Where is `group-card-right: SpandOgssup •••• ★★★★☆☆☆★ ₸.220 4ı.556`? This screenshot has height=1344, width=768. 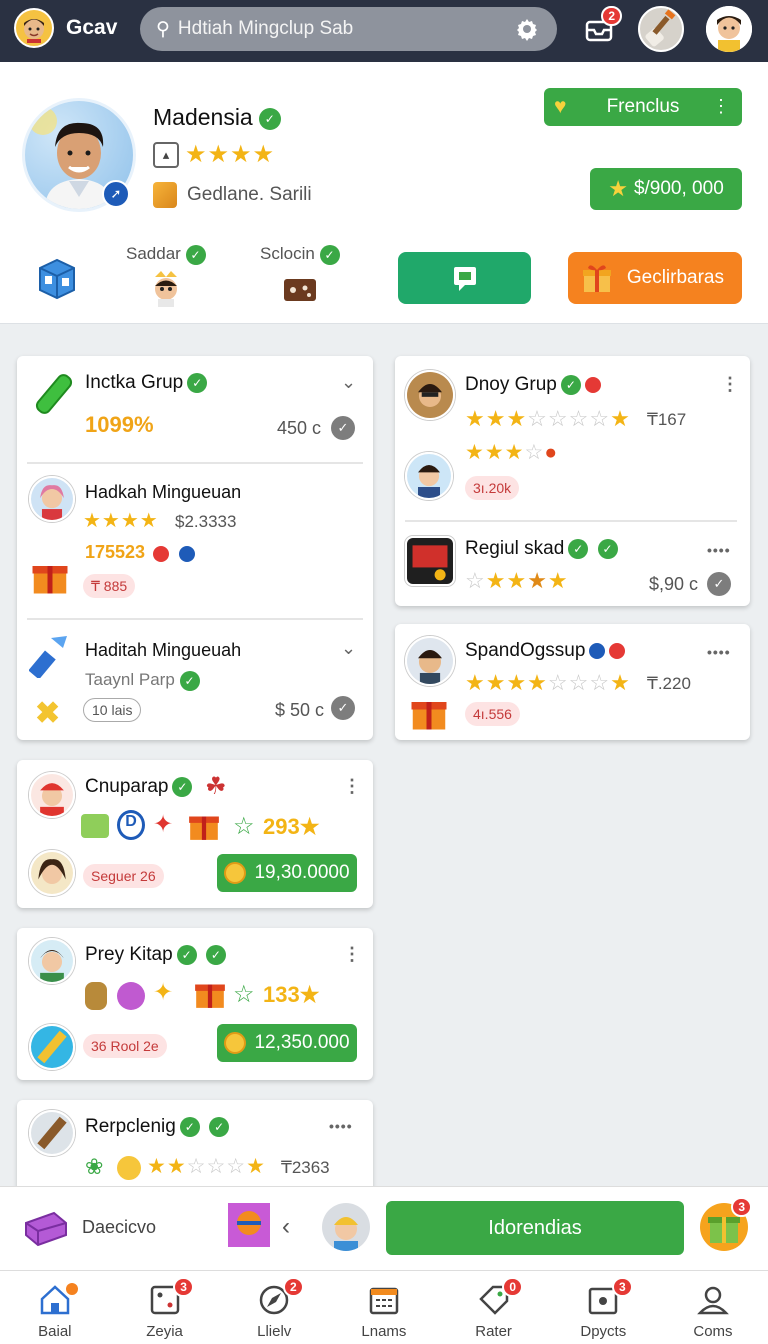
group-card-right: SpandOgssup •••• ★★★★☆☆☆★ ₸.220 4ı.556 is located at coordinates (572, 682).